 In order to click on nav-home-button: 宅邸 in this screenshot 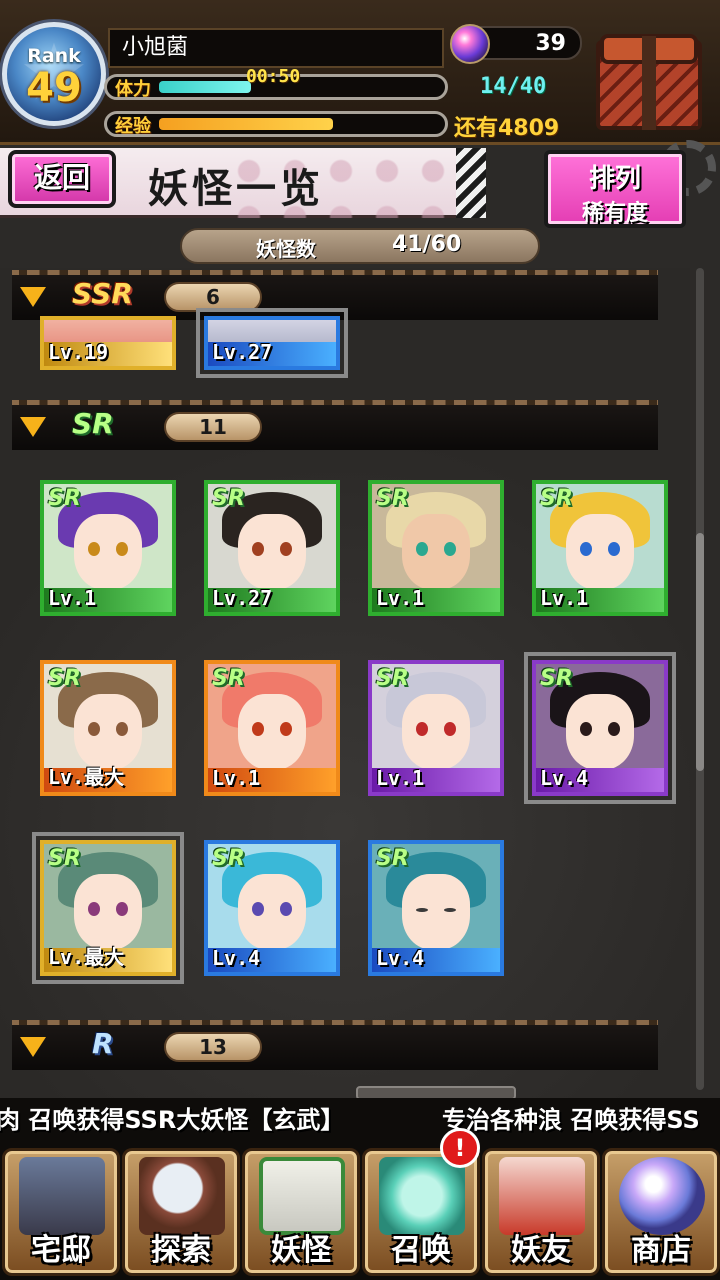, I will do `click(61, 1212)`.